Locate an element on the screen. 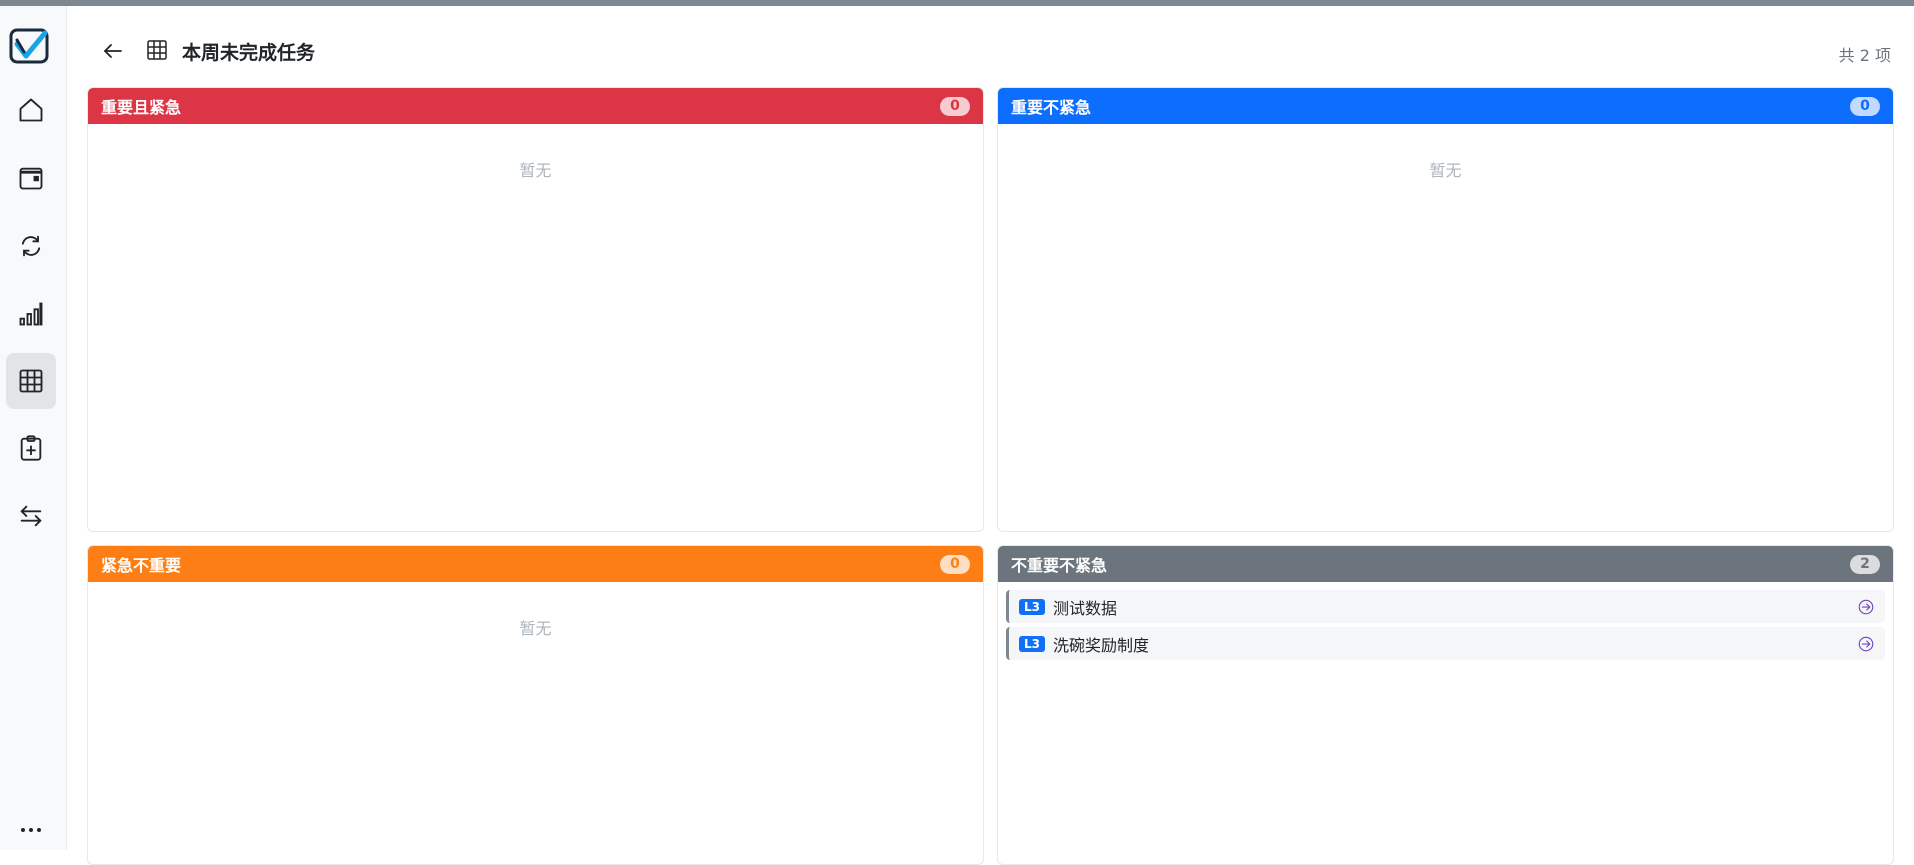 The height and width of the screenshot is (865, 1914). quadrant-header: 重要且紧急 0 is located at coordinates (535, 106).